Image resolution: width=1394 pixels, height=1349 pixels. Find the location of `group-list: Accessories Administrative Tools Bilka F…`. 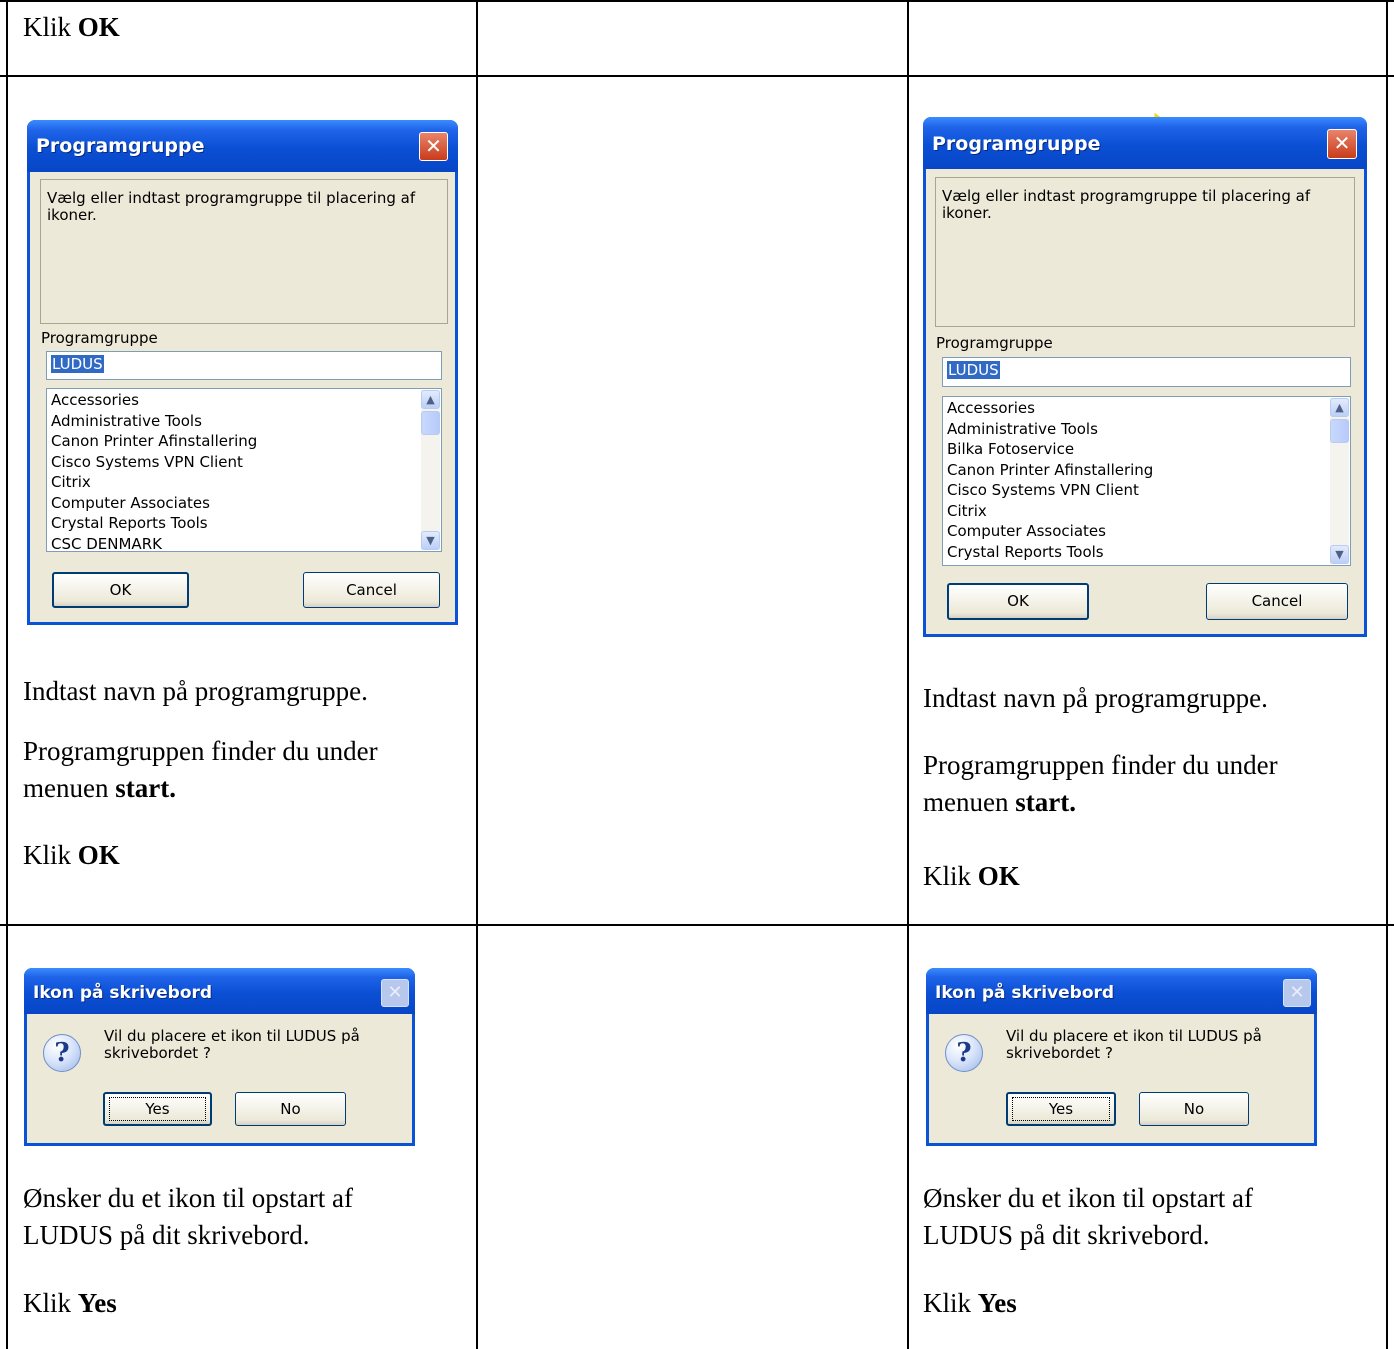

group-list: Accessories Administrative Tools Bilka F… is located at coordinates (1146, 481).